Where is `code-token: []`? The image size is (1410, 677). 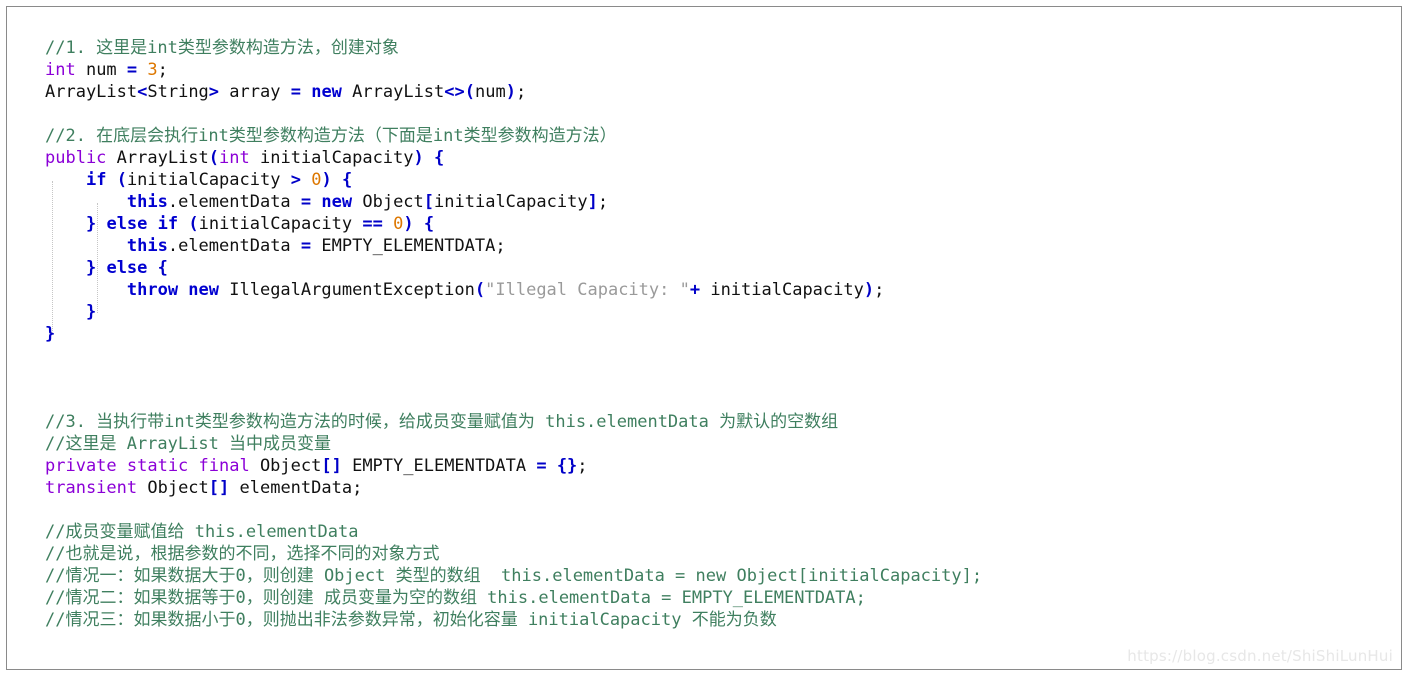 code-token: [] is located at coordinates (331, 466).